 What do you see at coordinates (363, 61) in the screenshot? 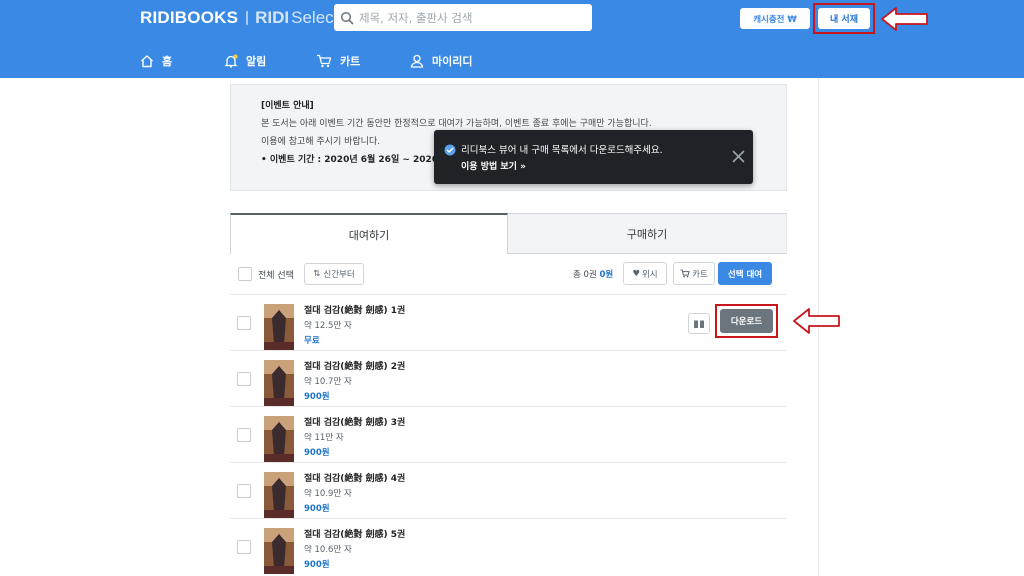
I see `nav-item-cart: 카트` at bounding box center [363, 61].